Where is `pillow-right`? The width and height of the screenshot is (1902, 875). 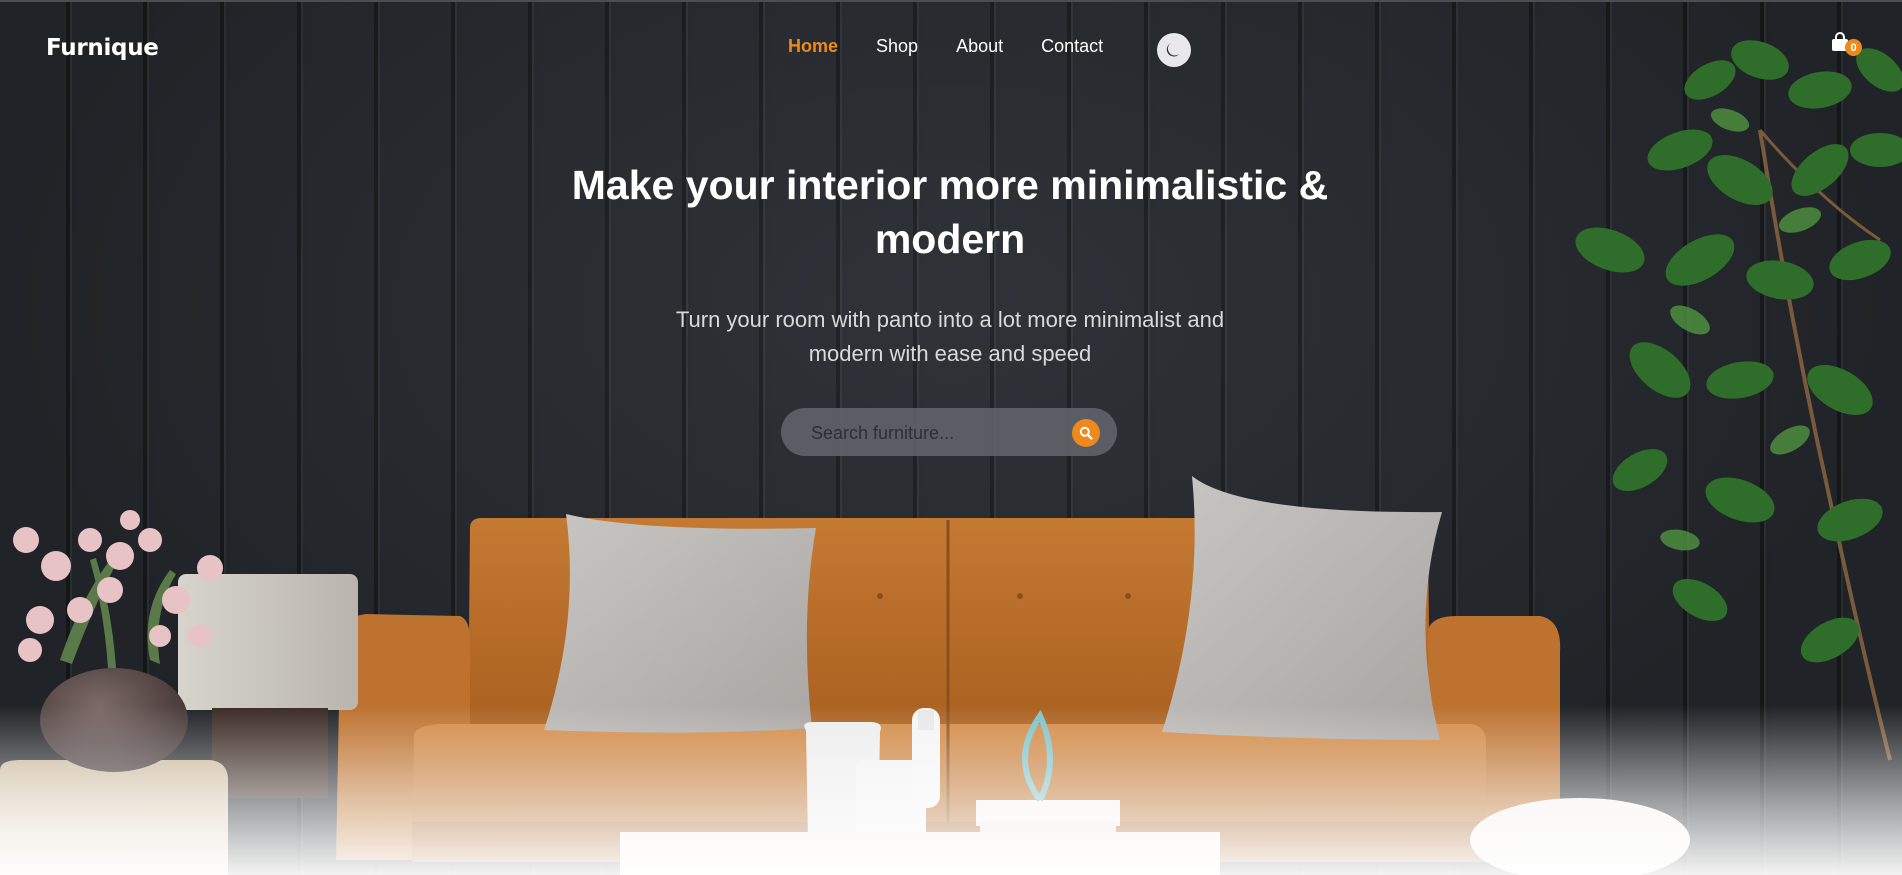 pillow-right is located at coordinates (1302, 608).